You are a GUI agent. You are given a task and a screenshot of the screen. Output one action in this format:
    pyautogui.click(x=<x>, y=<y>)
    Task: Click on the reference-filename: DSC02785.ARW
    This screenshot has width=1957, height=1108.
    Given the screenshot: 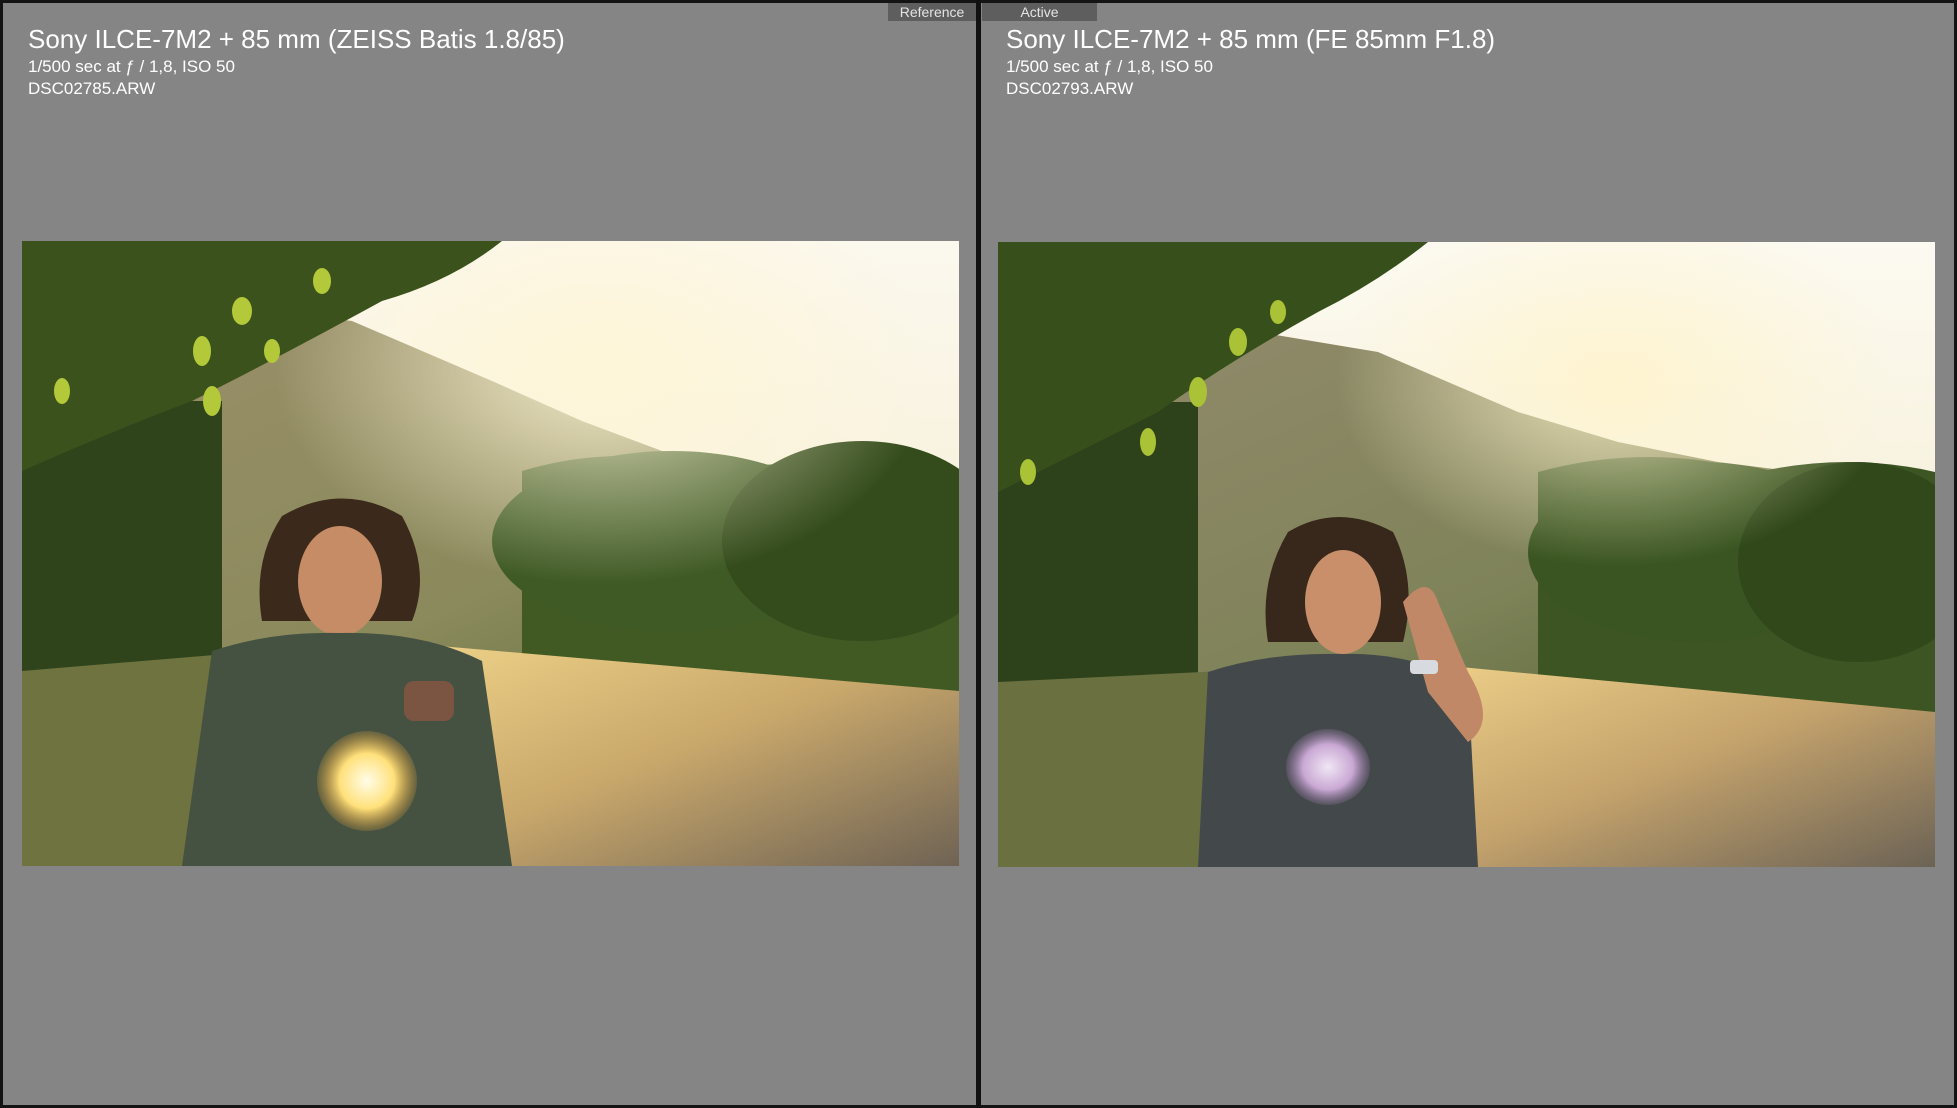 What is the action you would take?
    pyautogui.click(x=92, y=88)
    